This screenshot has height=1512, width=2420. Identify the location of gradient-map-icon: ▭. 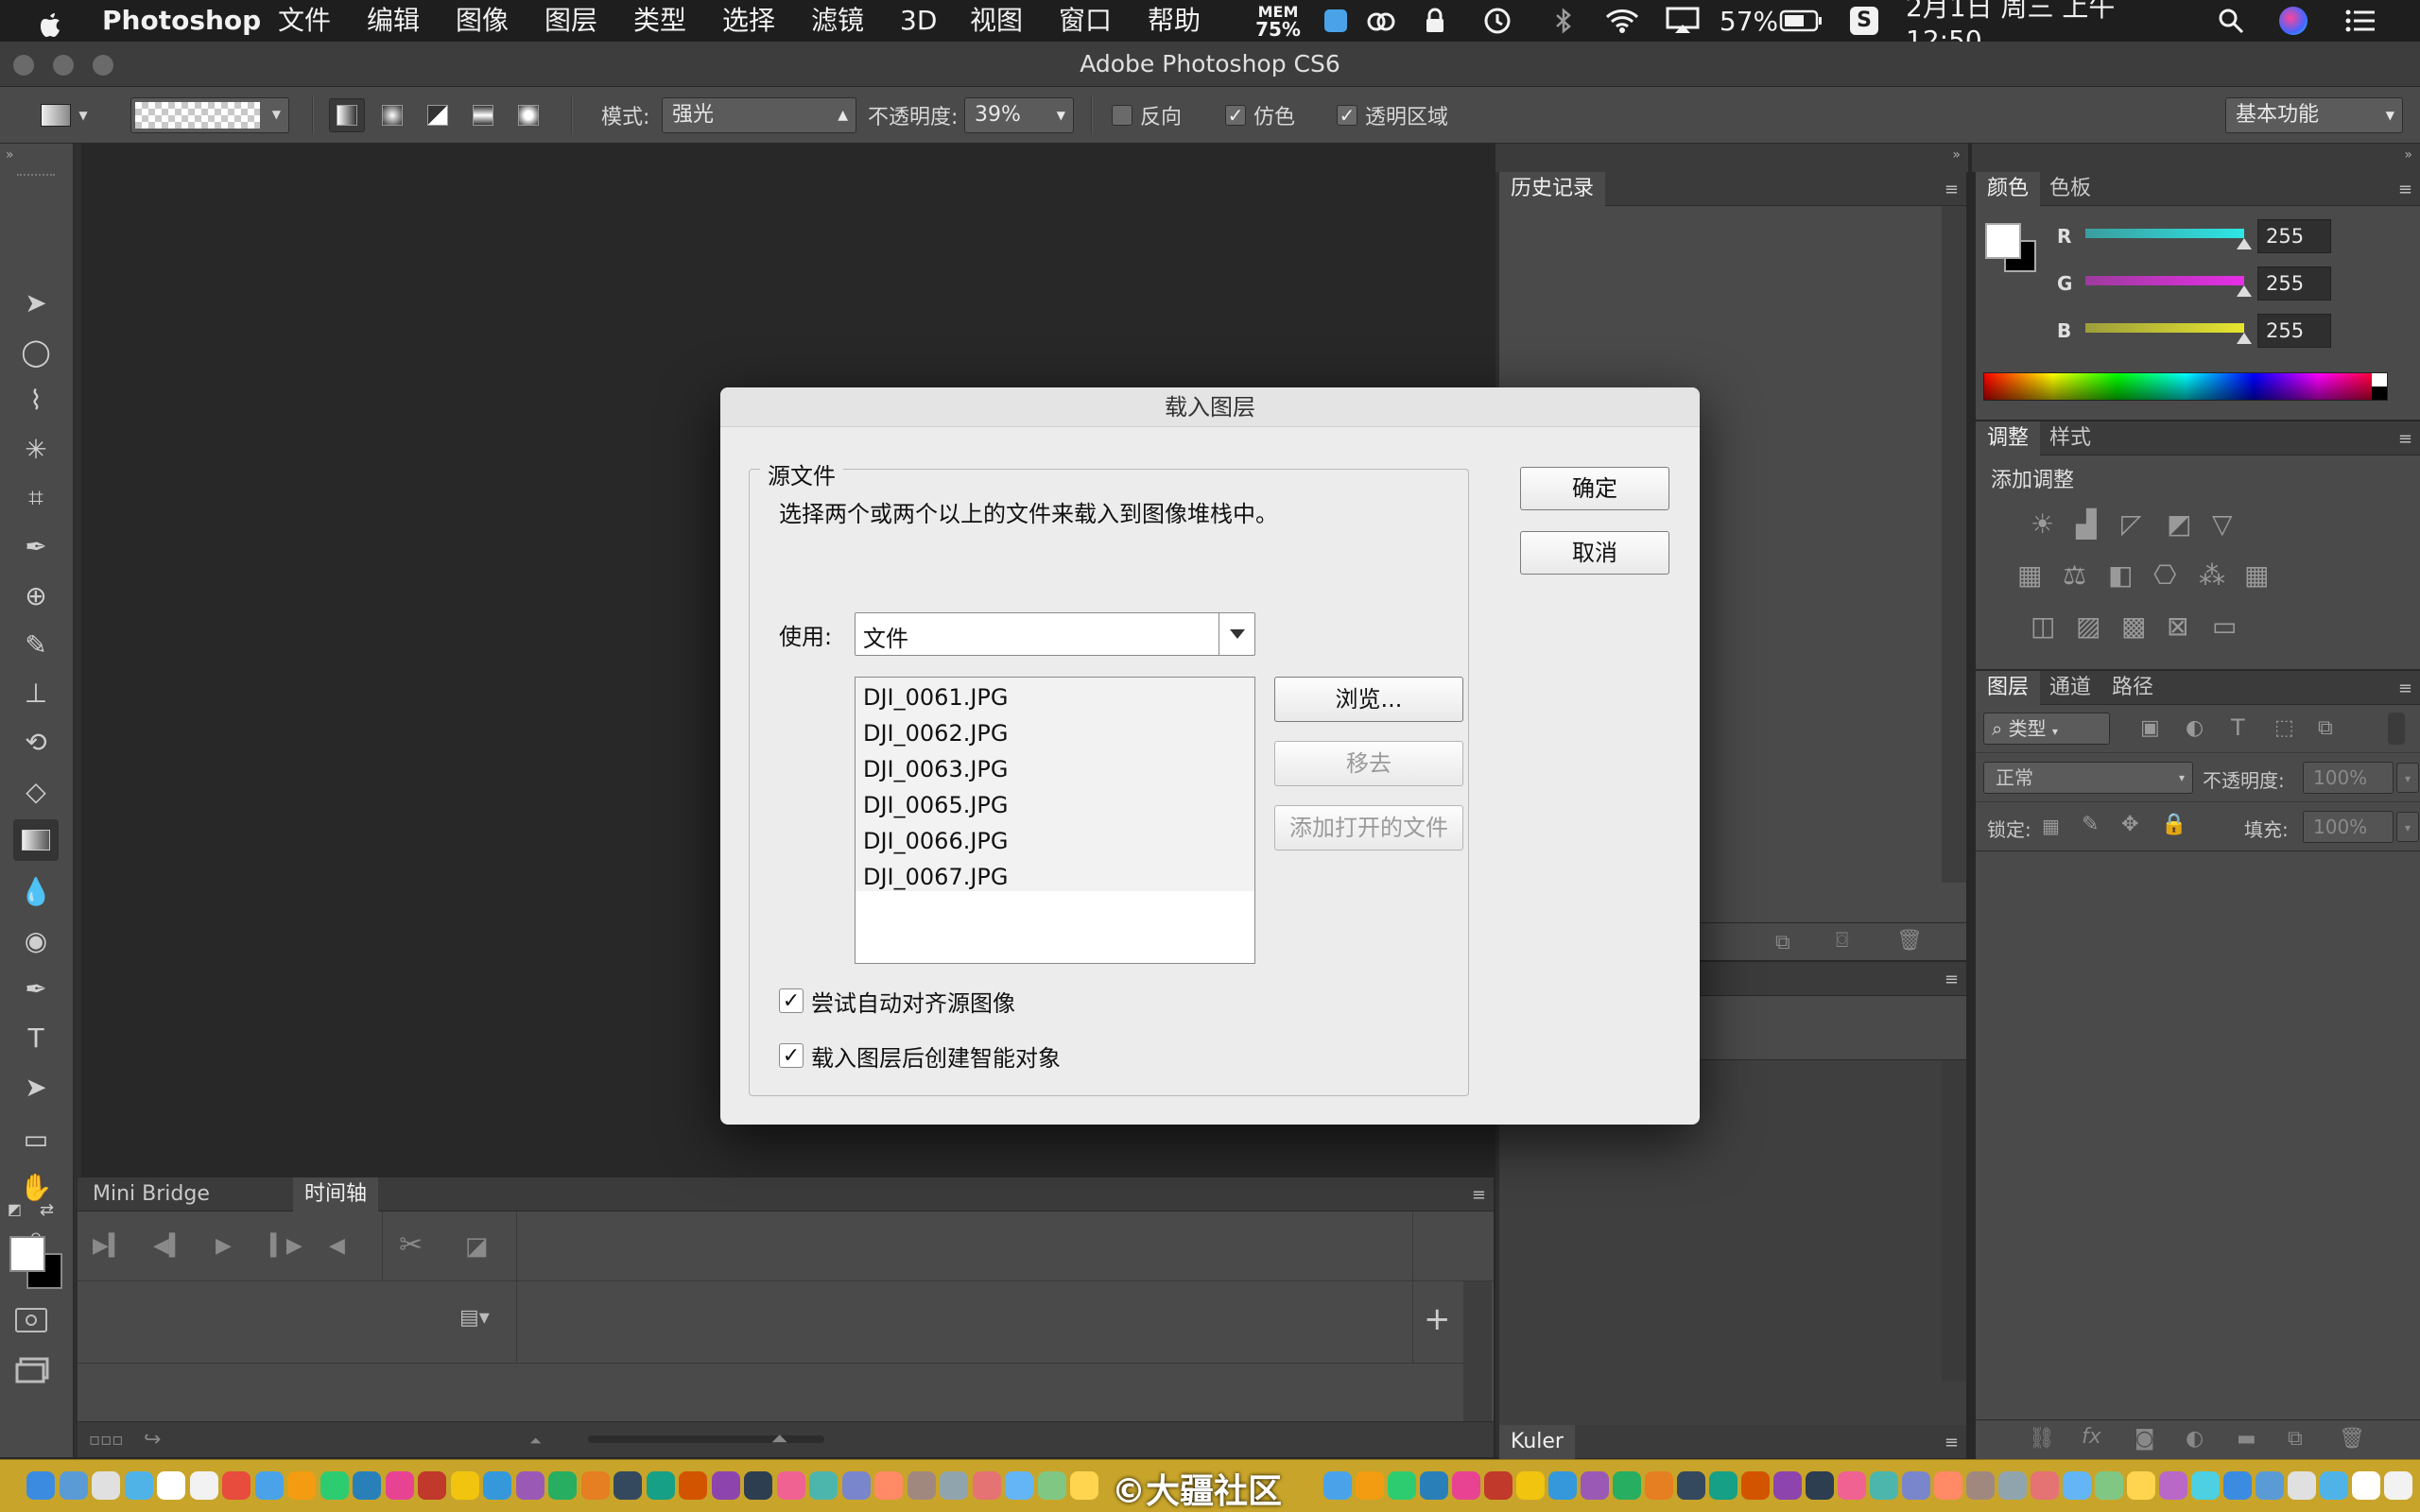
(2224, 626).